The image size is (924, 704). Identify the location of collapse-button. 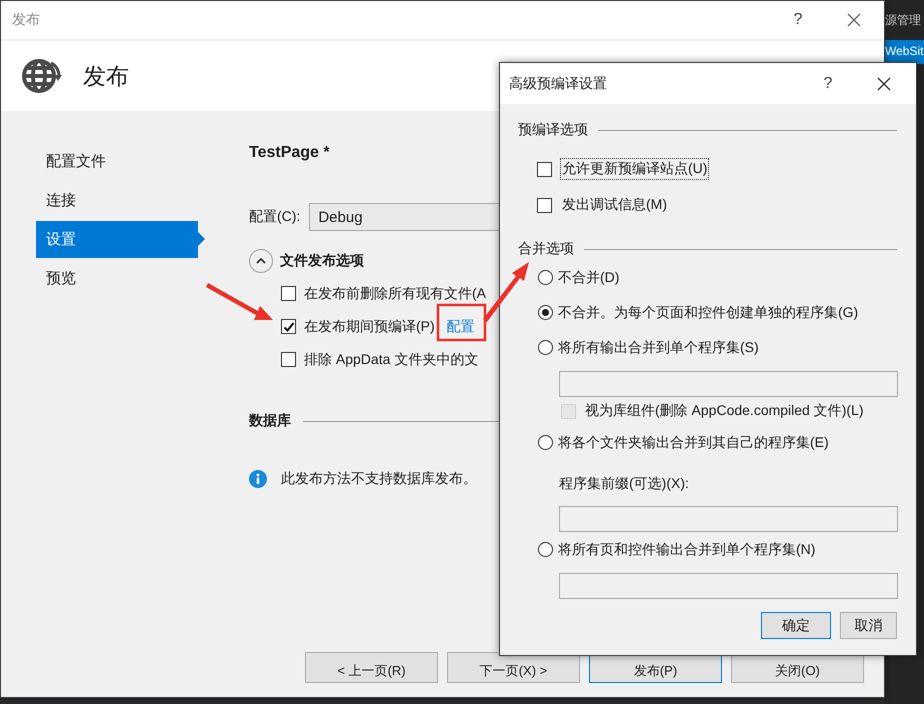
(261, 261).